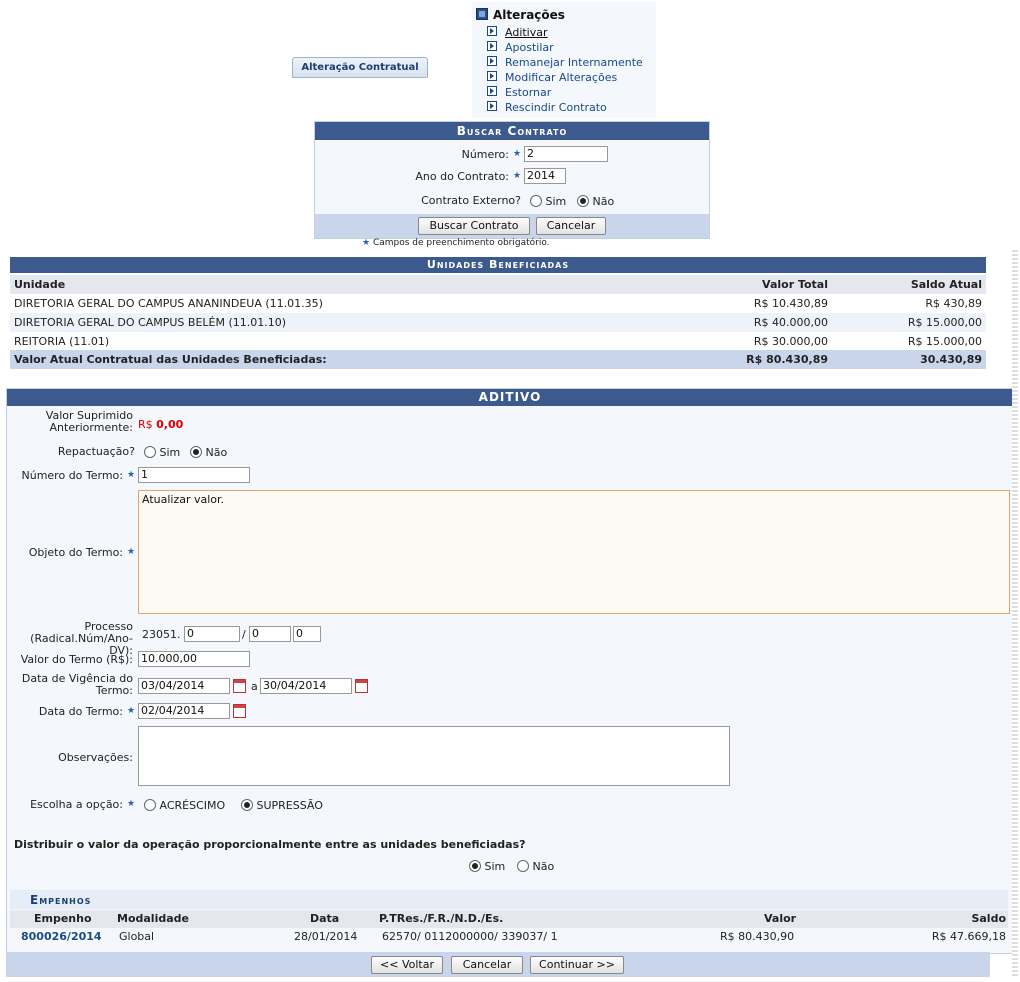 This screenshot has width=1020, height=982. Describe the element at coordinates (545, 176) in the screenshot. I see `ano-input: 2014` at that location.